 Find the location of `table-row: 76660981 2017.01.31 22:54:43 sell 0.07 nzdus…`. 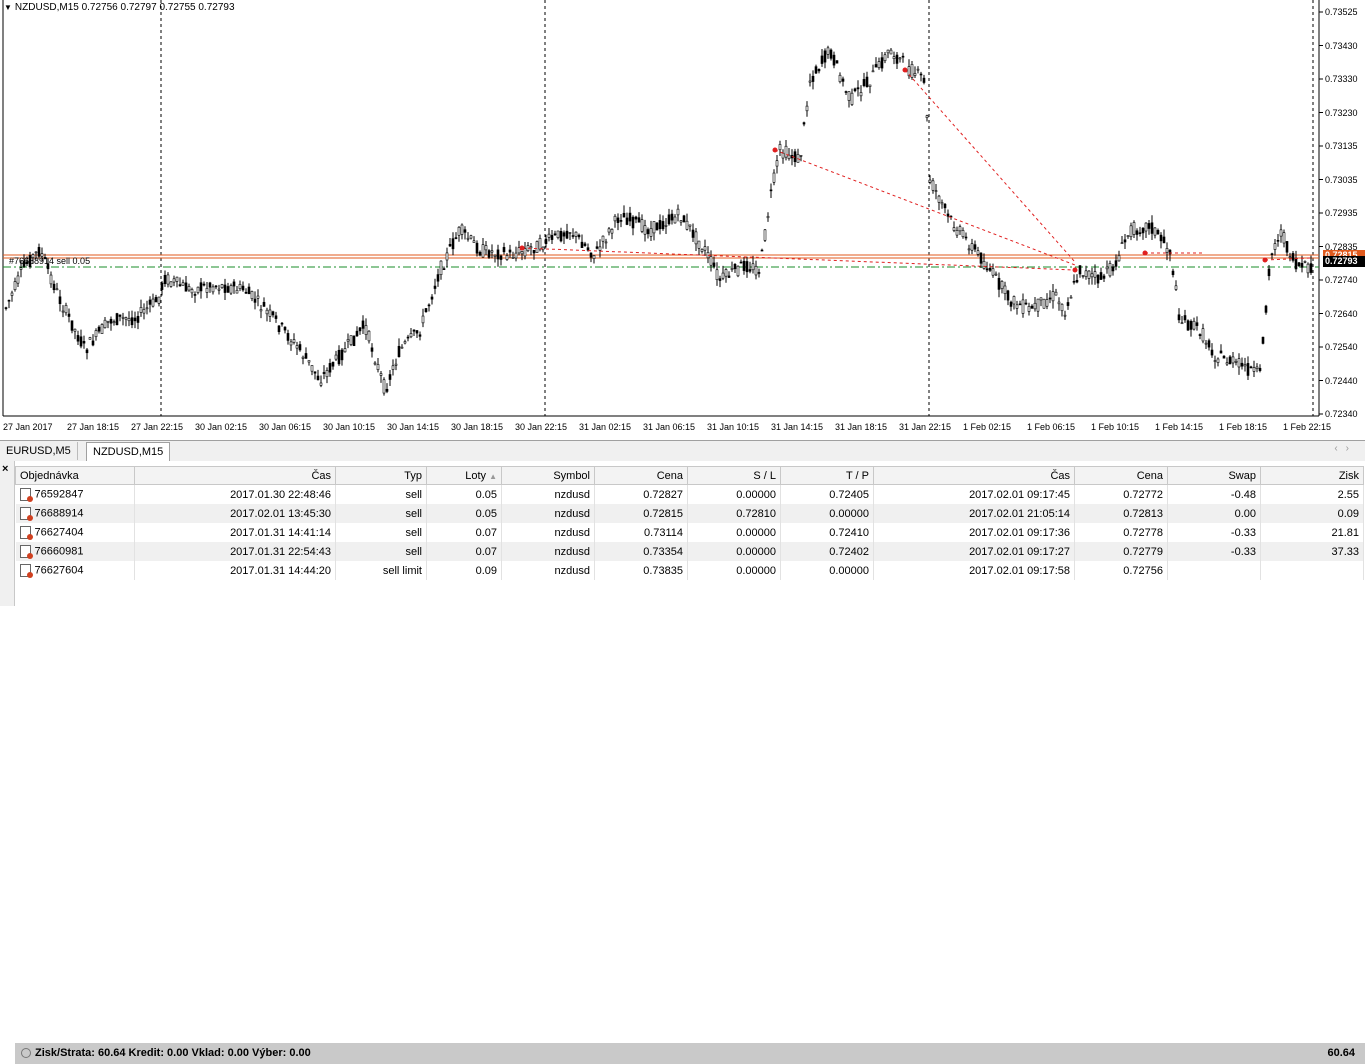

table-row: 76660981 2017.01.31 22:54:43 sell 0.07 nzdus… is located at coordinates (689, 551).